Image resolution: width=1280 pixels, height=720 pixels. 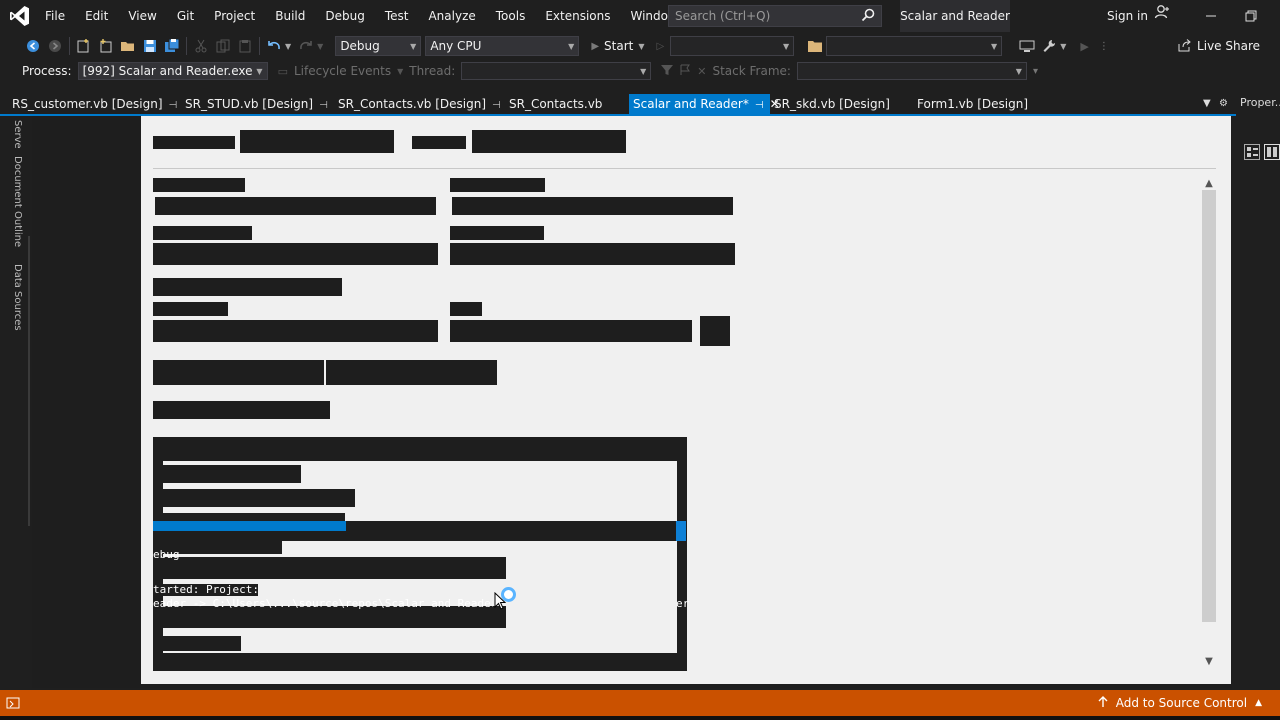 I want to click on data-sources-tab: Data Sources, so click(x=17, y=297).